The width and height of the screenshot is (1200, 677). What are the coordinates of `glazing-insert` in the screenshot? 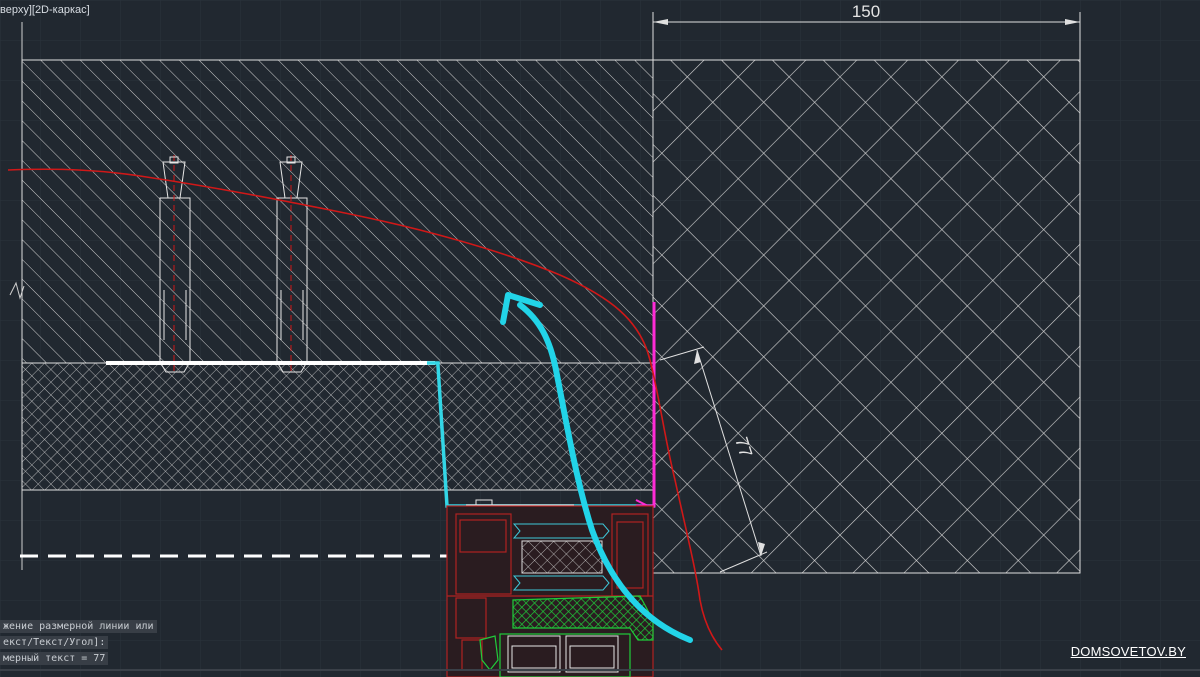 It's located at (562, 557).